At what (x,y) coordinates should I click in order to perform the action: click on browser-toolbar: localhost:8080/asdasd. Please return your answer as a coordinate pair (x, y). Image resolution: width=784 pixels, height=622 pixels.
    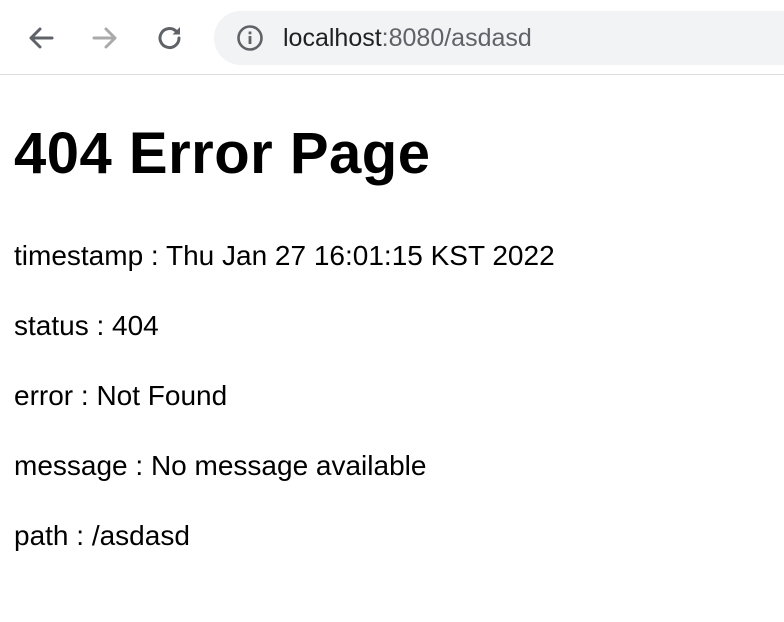
    Looking at the image, I should click on (392, 37).